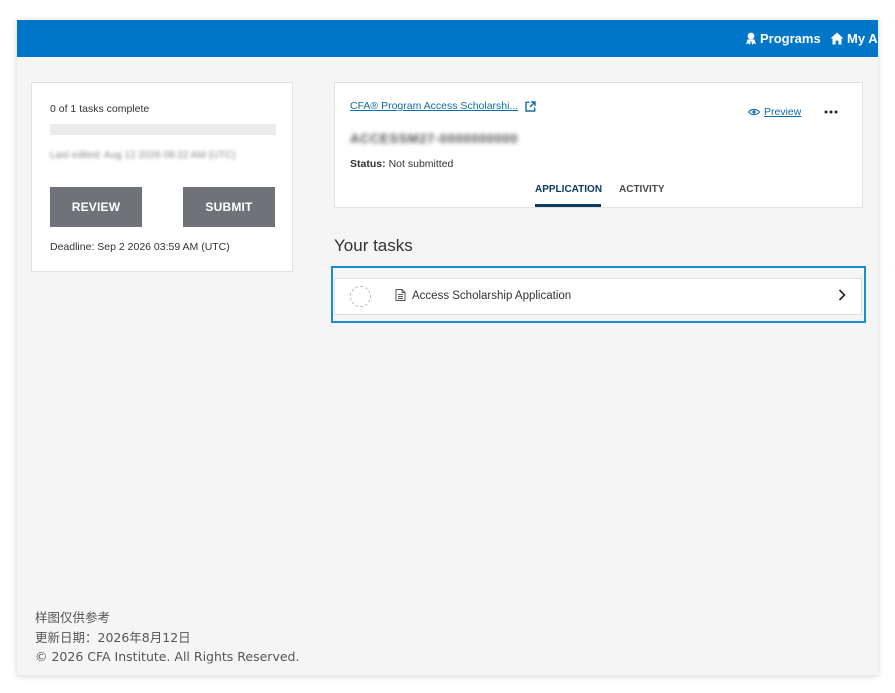 The image size is (895, 693). What do you see at coordinates (368, 164) in the screenshot?
I see `status-label: Status:` at bounding box center [368, 164].